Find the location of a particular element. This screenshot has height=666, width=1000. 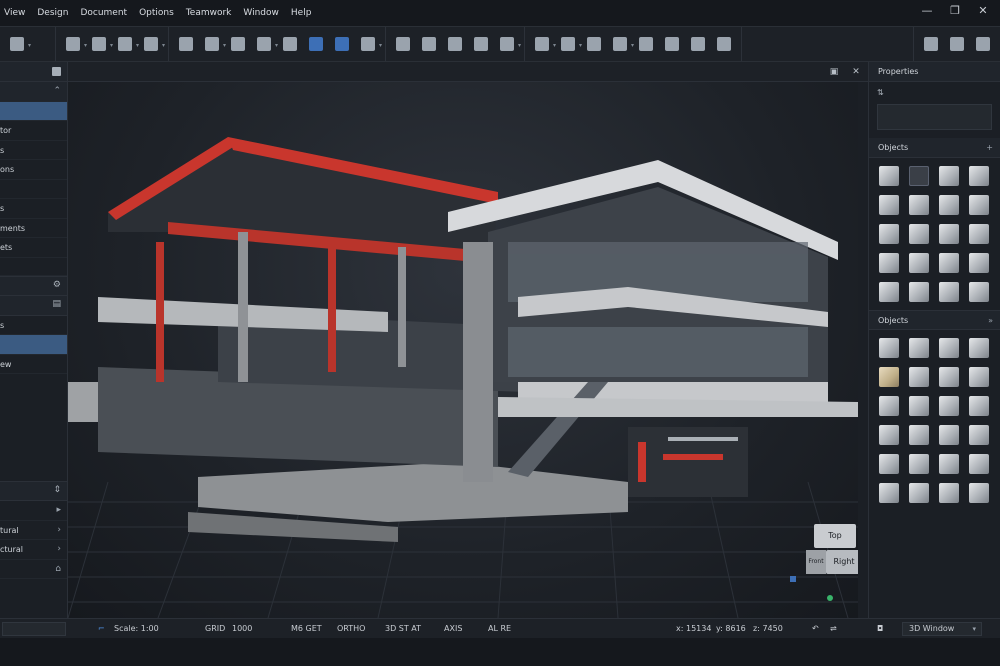

view-cube-right: Right is located at coordinates (844, 562).